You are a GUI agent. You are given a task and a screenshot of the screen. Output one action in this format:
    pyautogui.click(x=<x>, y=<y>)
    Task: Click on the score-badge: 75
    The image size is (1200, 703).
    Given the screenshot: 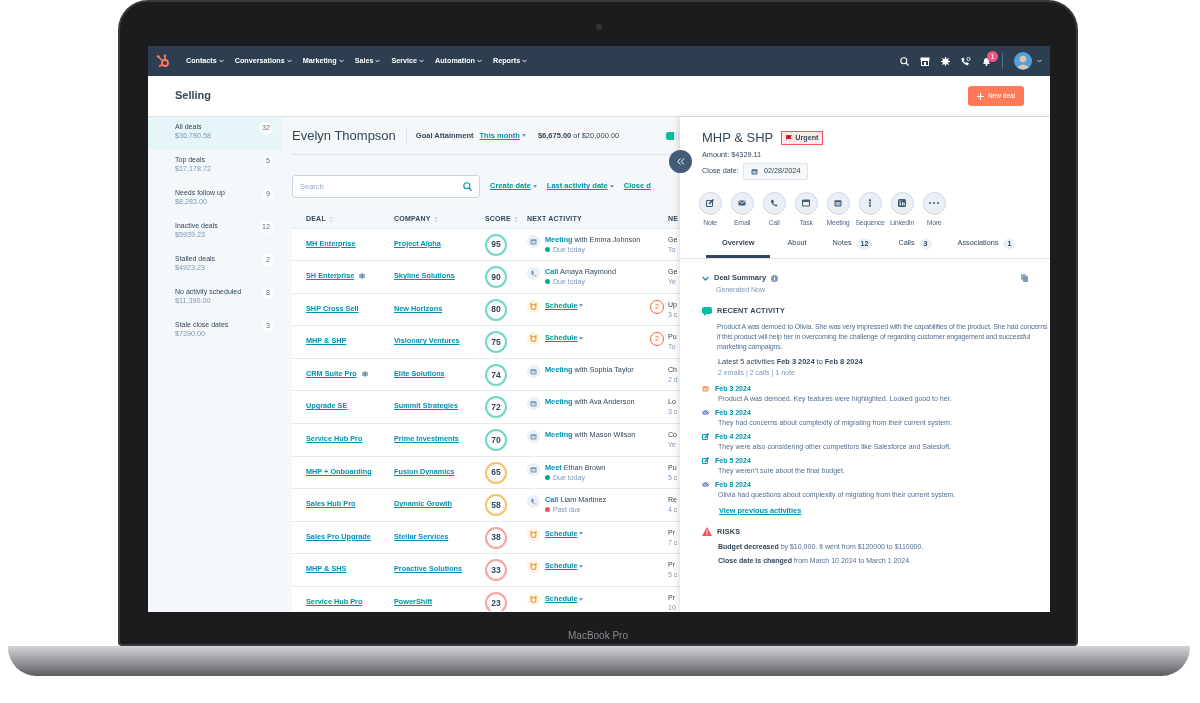 What is the action you would take?
    pyautogui.click(x=496, y=342)
    